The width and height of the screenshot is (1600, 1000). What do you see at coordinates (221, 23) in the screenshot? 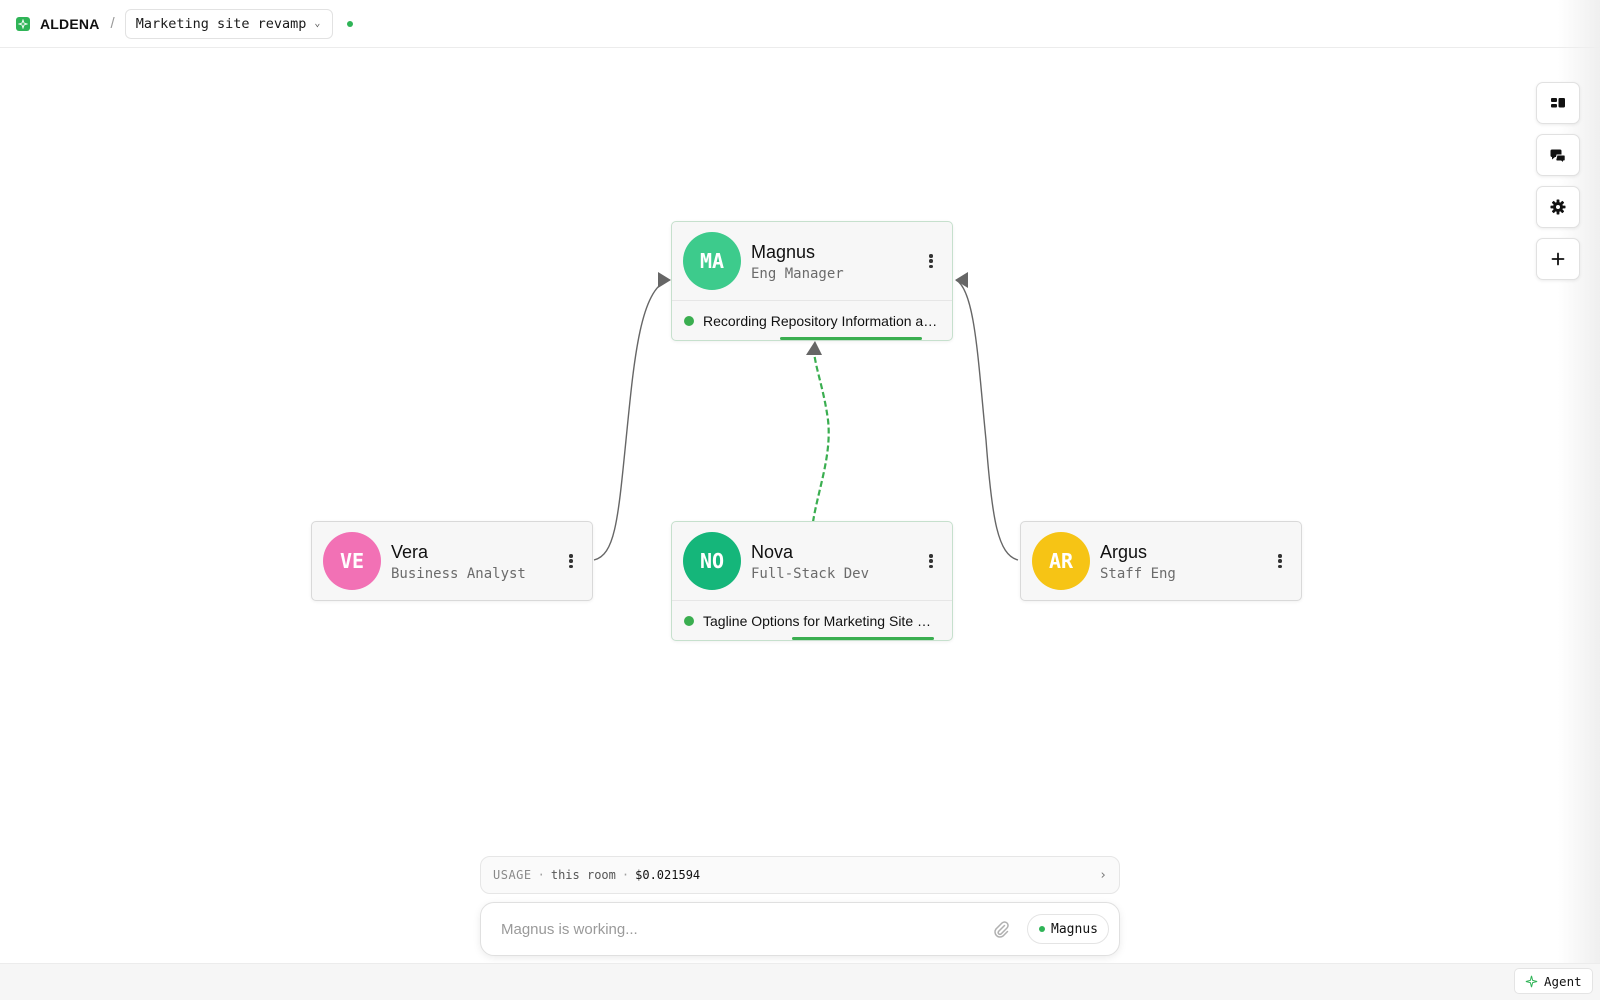
I see `project-name: Marketing site revamp` at bounding box center [221, 23].